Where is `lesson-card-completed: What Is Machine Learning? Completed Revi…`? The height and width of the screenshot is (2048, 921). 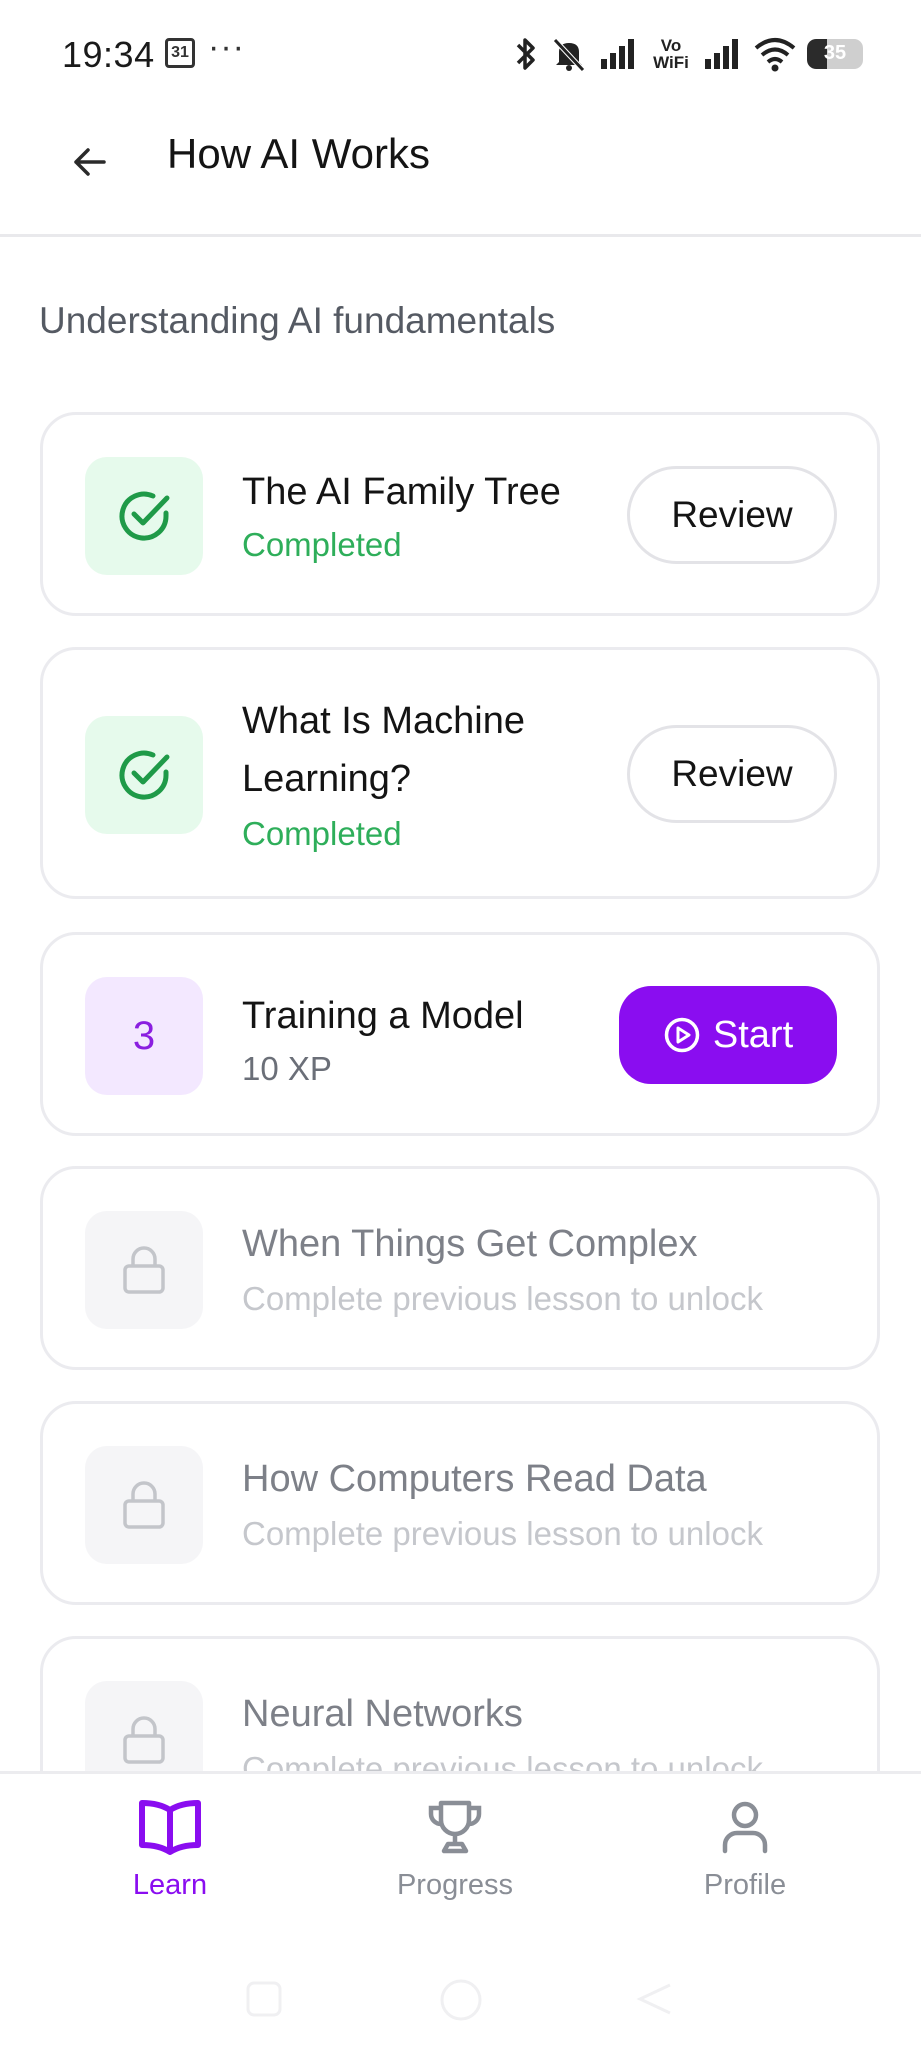
lesson-card-completed: What Is Machine Learning? Completed Revi… is located at coordinates (460, 773).